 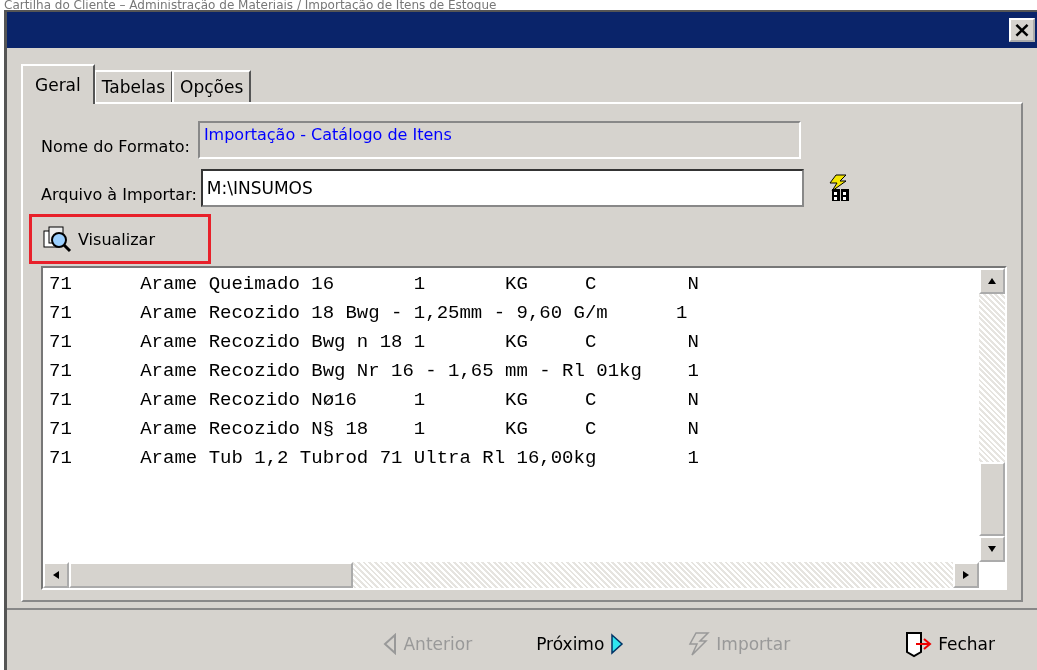 What do you see at coordinates (918, 644) in the screenshot?
I see `exit-door-icon` at bounding box center [918, 644].